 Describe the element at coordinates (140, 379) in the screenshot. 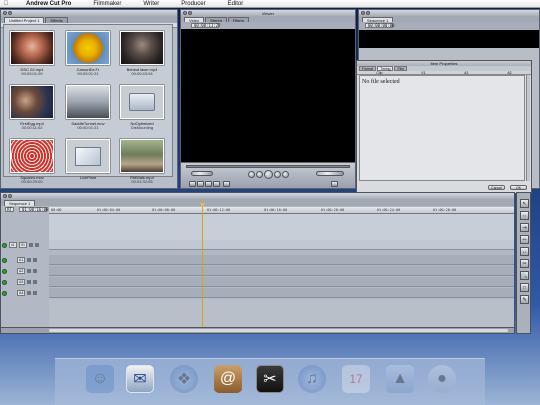

I see `mail-icon: ✉` at that location.